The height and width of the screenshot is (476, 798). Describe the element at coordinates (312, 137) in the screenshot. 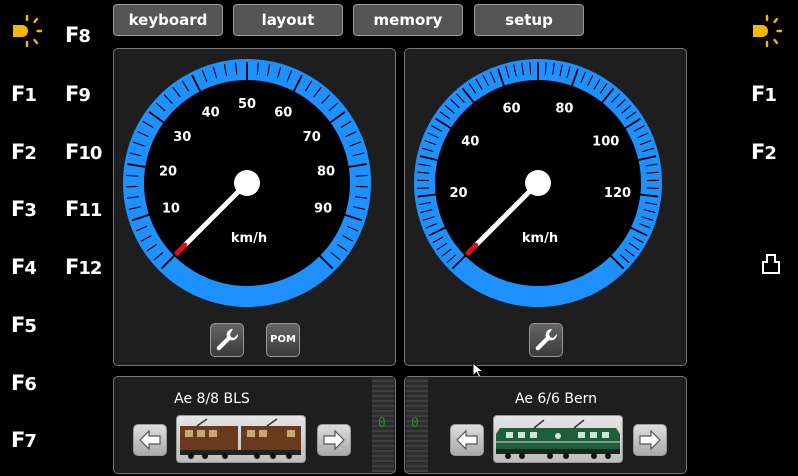

I see `speed-tick-label: 70` at that location.